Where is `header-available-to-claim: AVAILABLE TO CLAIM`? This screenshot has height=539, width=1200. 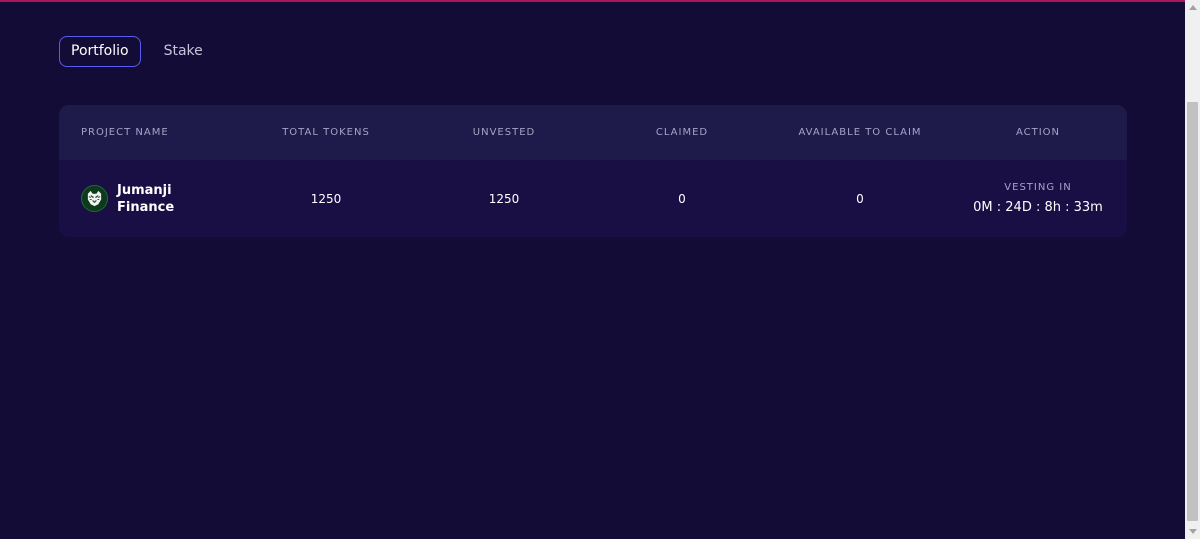
header-available-to-claim: AVAILABLE TO CLAIM is located at coordinates (860, 132).